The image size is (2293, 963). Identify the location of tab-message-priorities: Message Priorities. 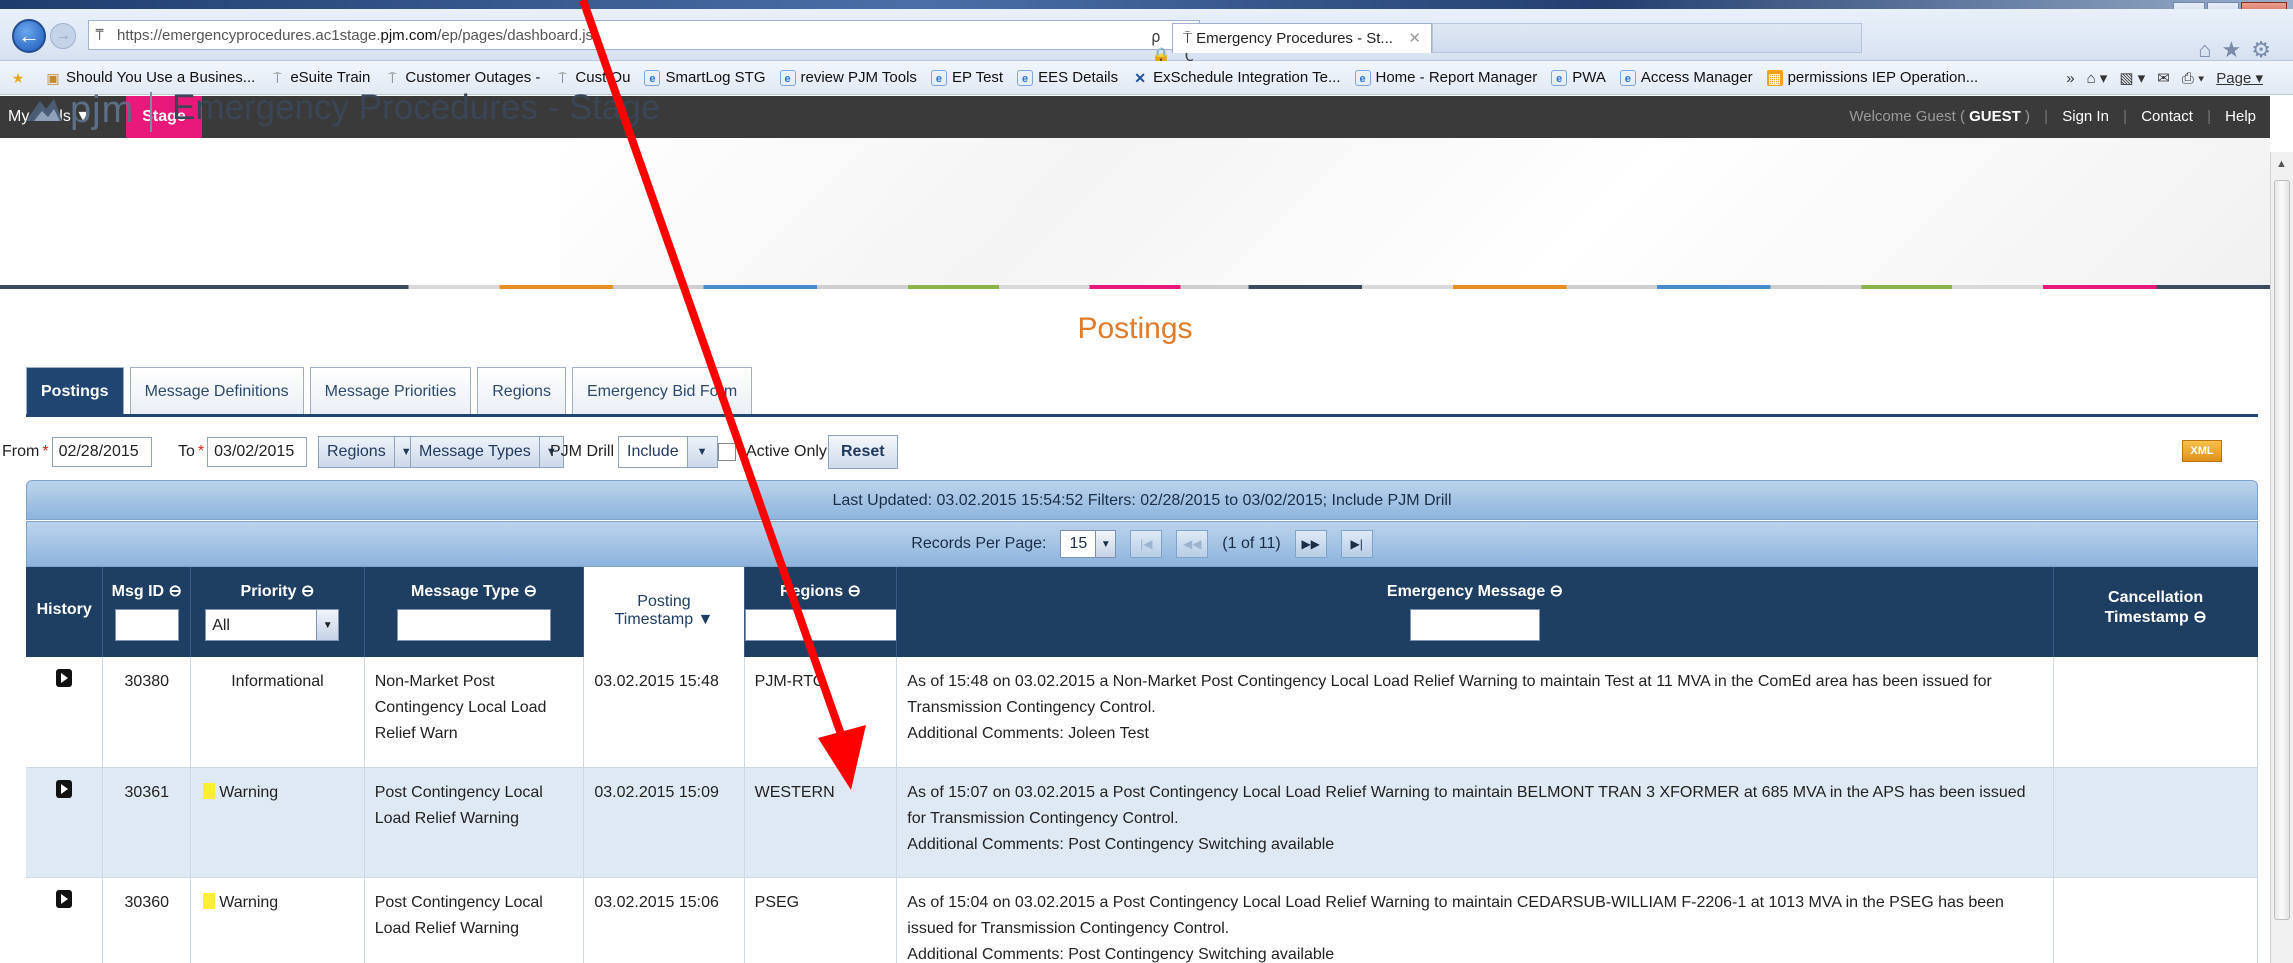
(390, 391).